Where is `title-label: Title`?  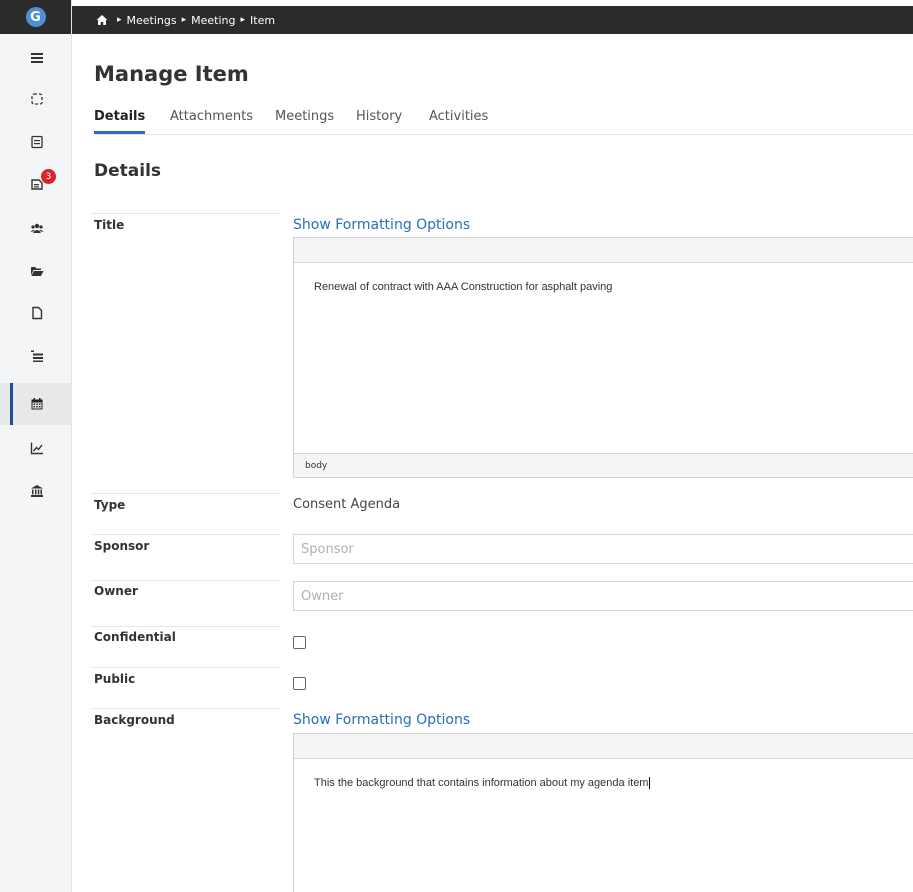 title-label: Title is located at coordinates (109, 225).